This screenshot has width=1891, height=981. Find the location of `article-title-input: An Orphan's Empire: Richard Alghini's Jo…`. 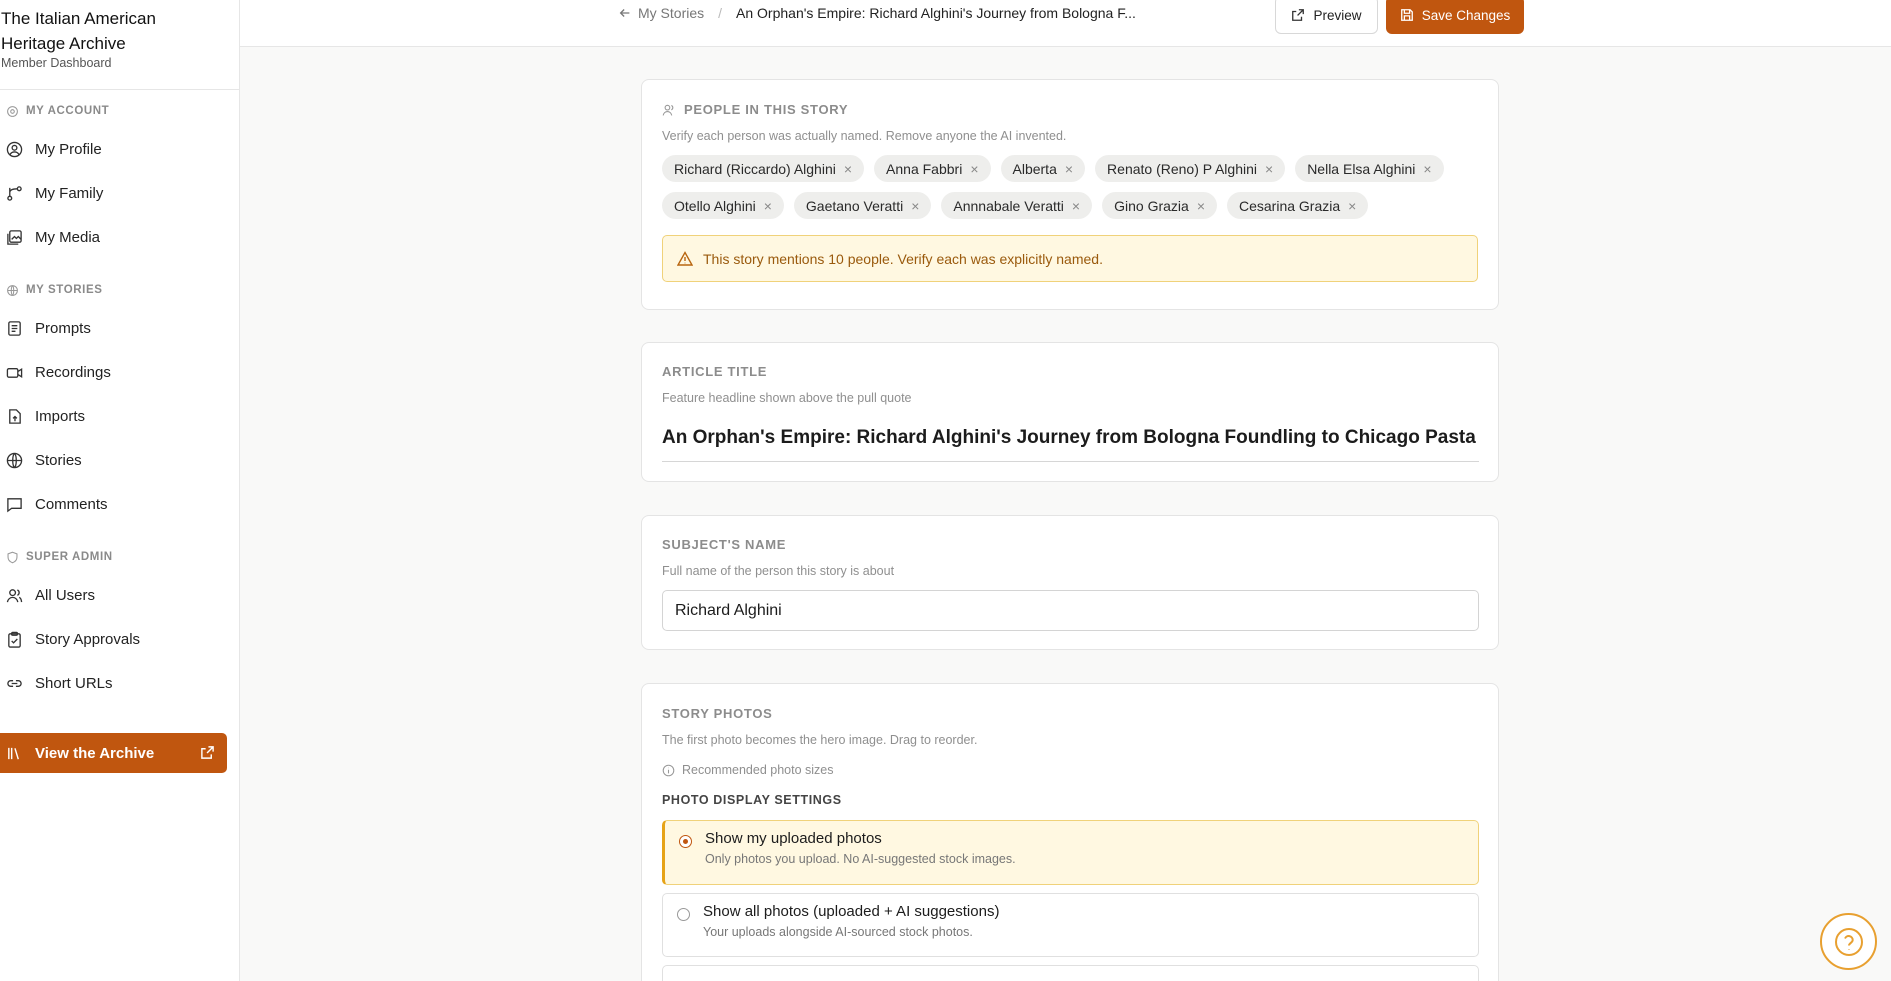

article-title-input: An Orphan's Empire: Richard Alghini's Jo… is located at coordinates (1070, 444).